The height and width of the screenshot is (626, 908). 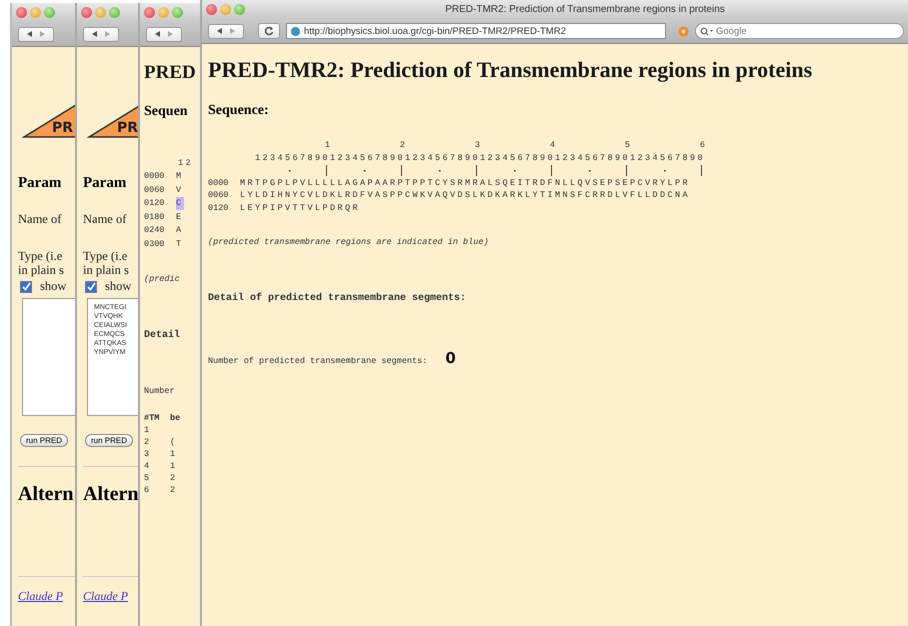 What do you see at coordinates (318, 361) in the screenshot?
I see `count-label: Number of predicted transmembrane segments:` at bounding box center [318, 361].